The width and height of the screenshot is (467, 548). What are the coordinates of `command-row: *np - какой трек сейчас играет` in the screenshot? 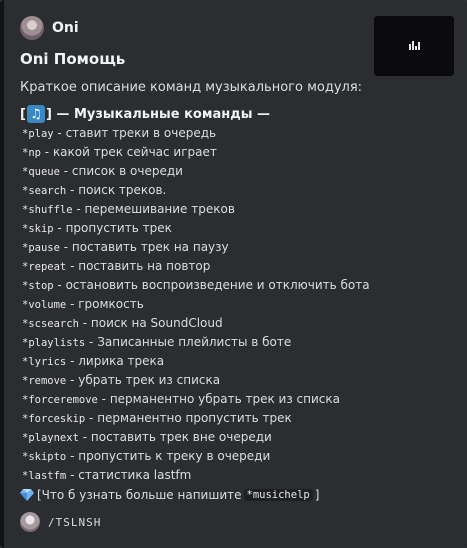 It's located at (119, 152).